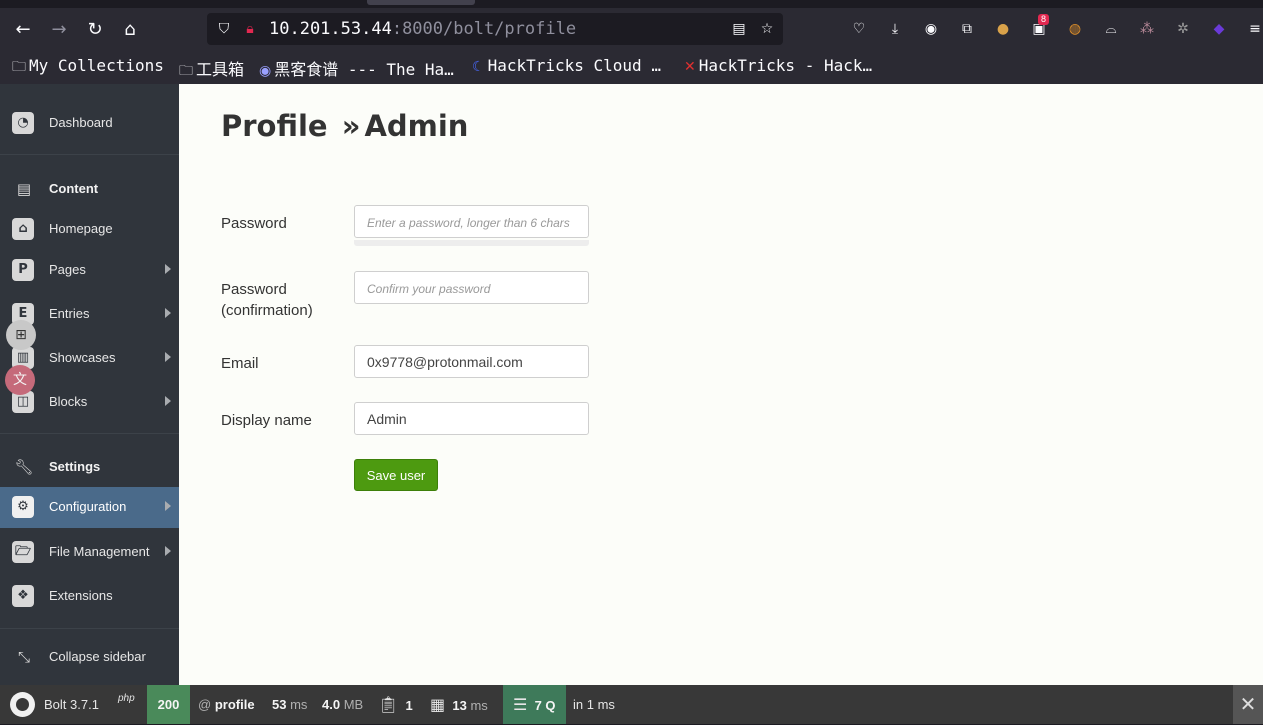  Describe the element at coordinates (250, 29) in the screenshot. I see `insecure-lock-icon: 🔒︎` at that location.